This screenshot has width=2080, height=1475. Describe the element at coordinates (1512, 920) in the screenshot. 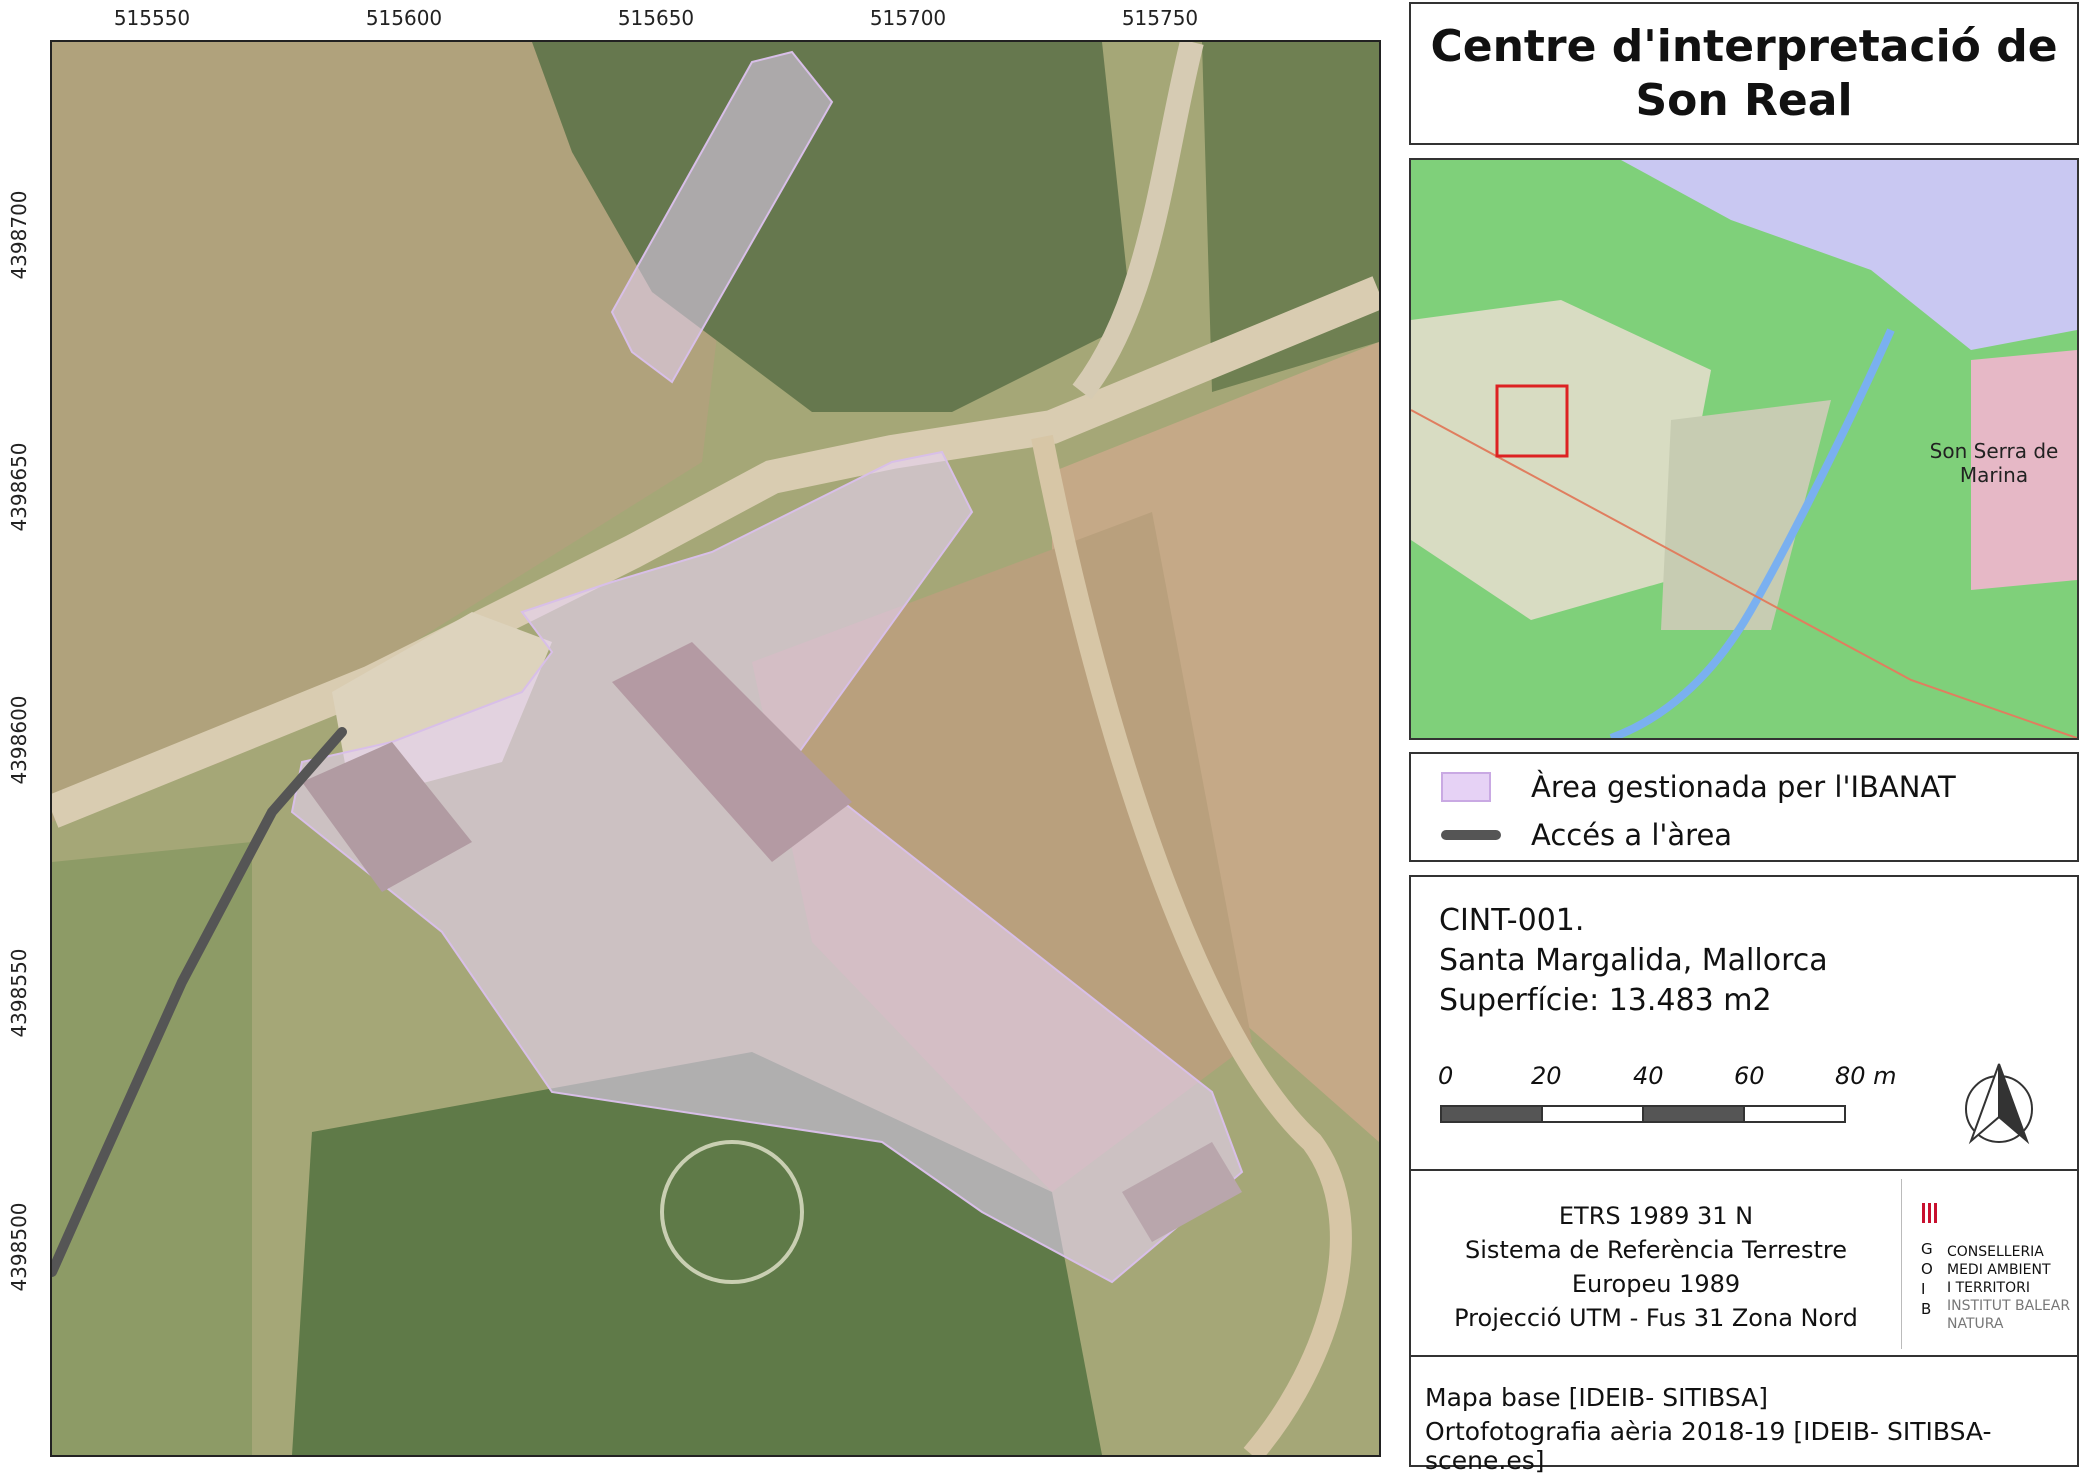

I see `site-code: CINT-001.` at that location.